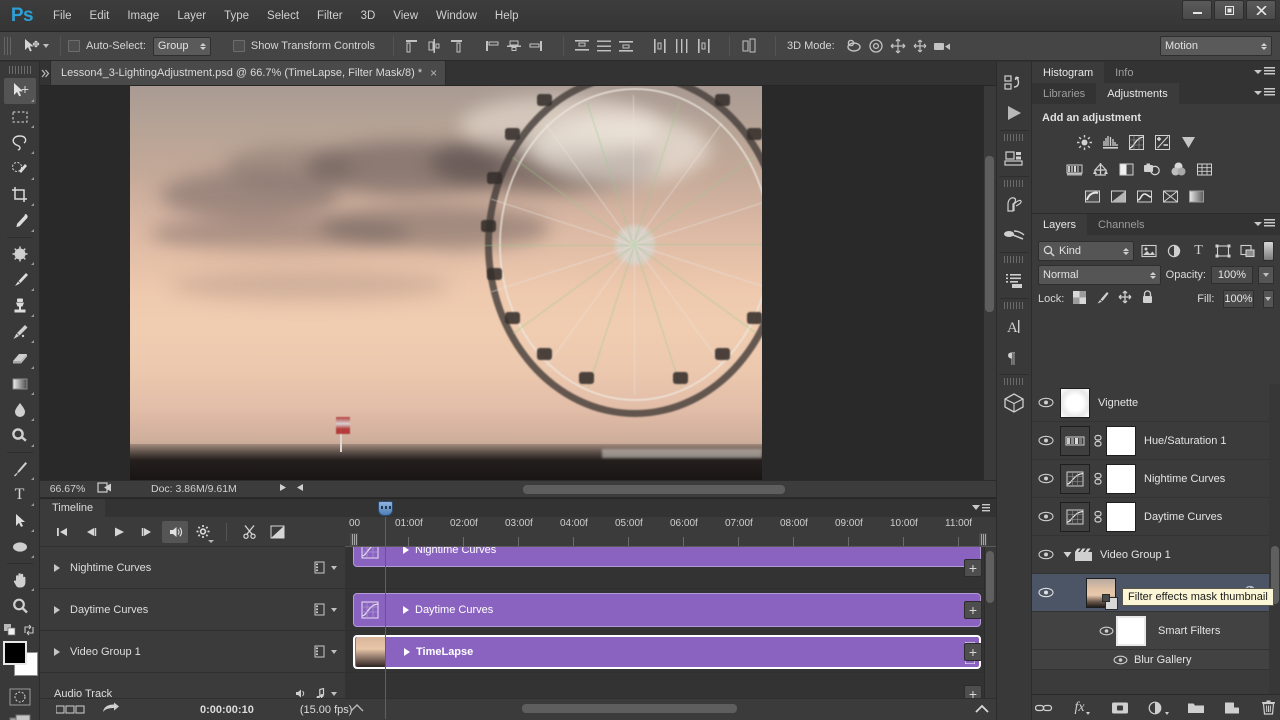 Image resolution: width=1280 pixels, height=720 pixels. I want to click on group-disclosure-triangle-icon, so click(1067, 554).